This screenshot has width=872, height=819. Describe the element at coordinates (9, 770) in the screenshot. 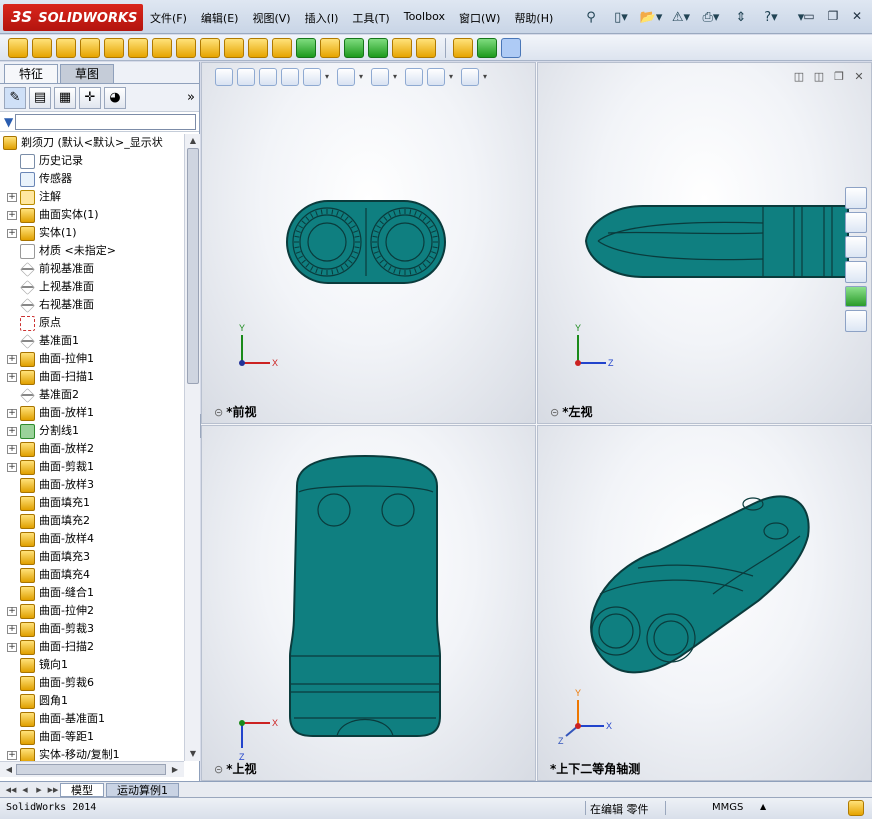

I see `scroll-left-icon: ◀` at that location.